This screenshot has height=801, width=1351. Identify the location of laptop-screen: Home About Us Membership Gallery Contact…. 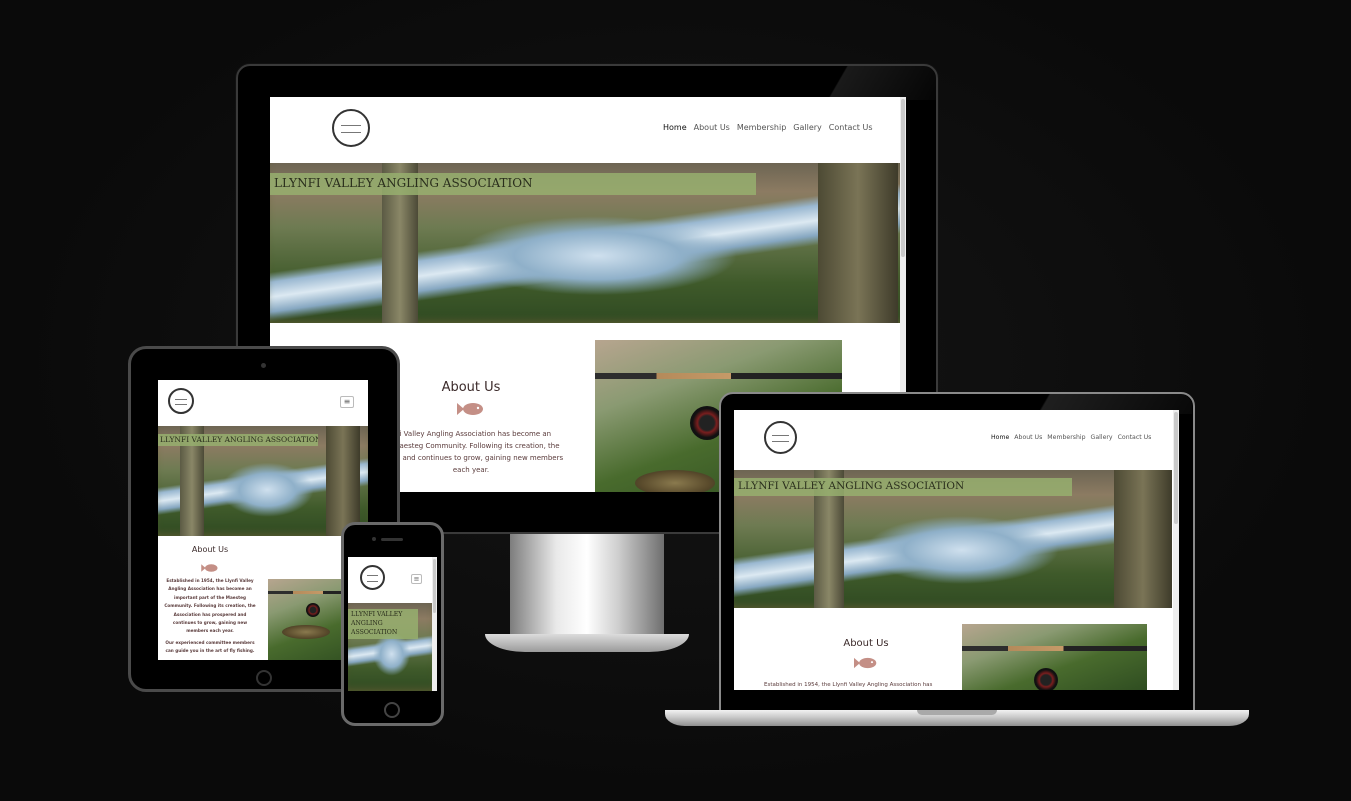
(956, 550).